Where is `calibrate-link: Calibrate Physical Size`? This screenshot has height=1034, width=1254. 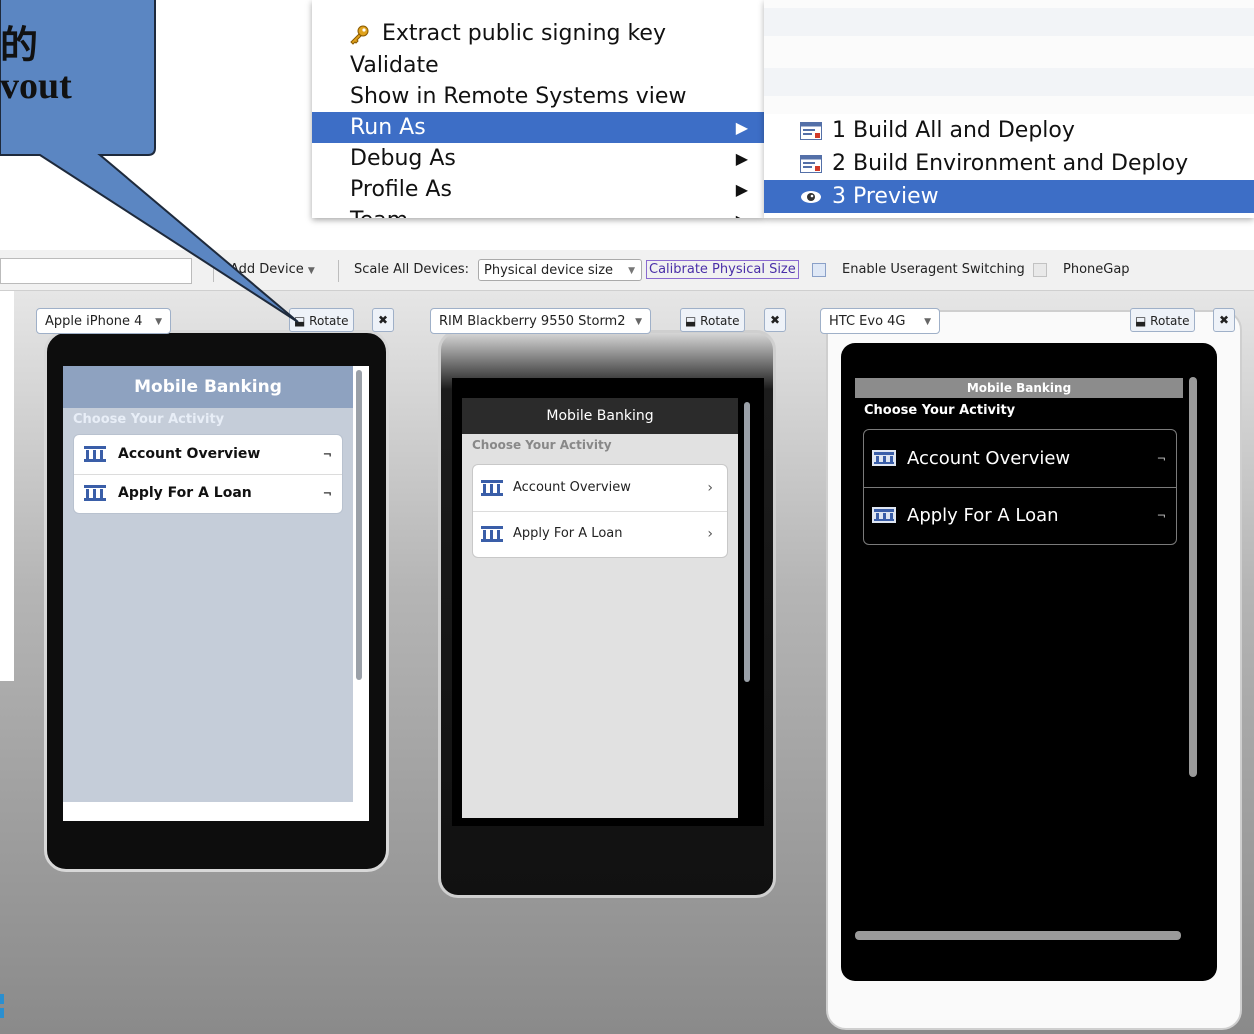 calibrate-link: Calibrate Physical Size is located at coordinates (722, 269).